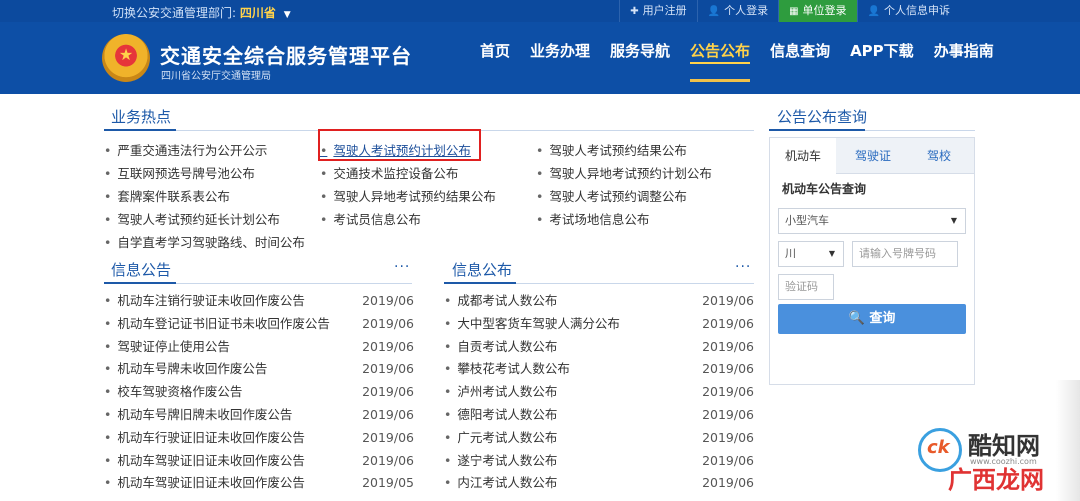  What do you see at coordinates (905, 254) in the screenshot?
I see `plate-input: 请输入号牌号码` at bounding box center [905, 254].